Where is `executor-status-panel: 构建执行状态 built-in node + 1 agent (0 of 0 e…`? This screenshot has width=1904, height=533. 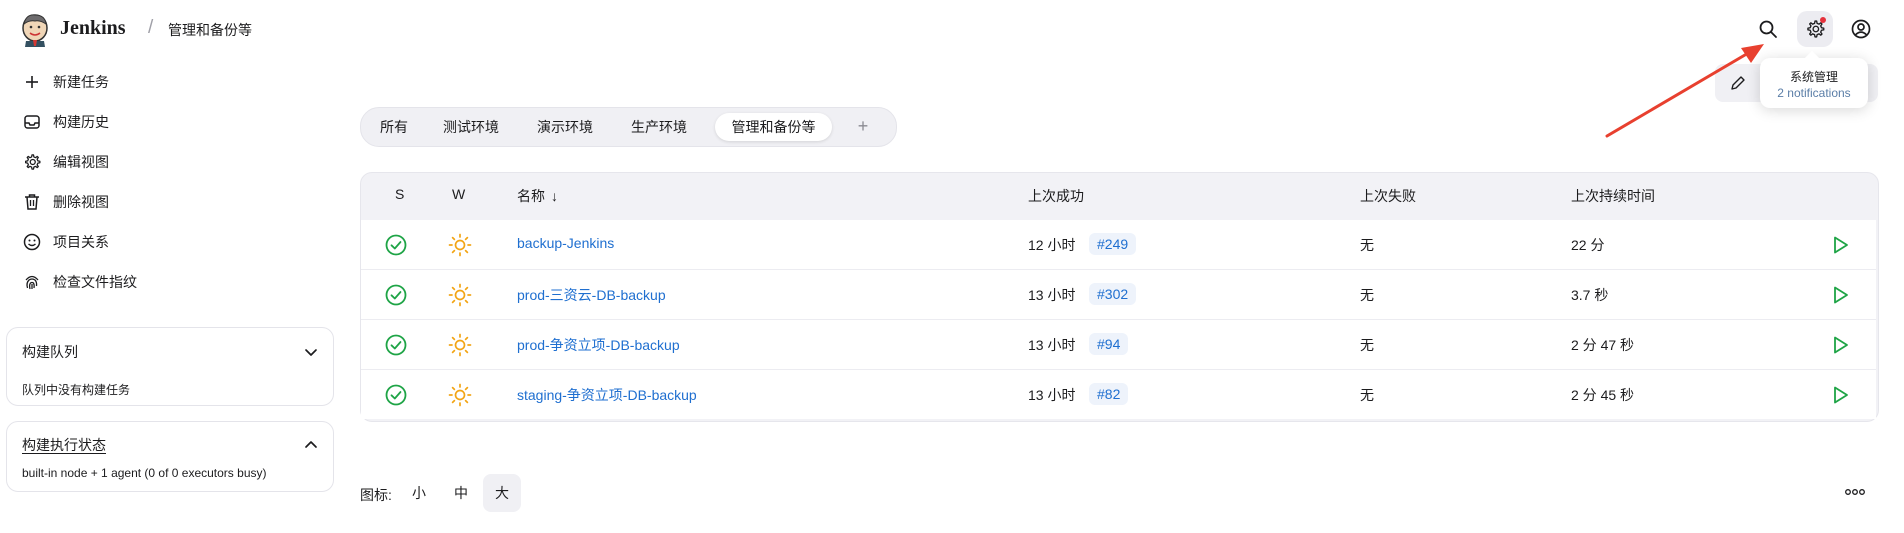
executor-status-panel: 构建执行状态 built-in node + 1 agent (0 of 0 e… is located at coordinates (170, 456).